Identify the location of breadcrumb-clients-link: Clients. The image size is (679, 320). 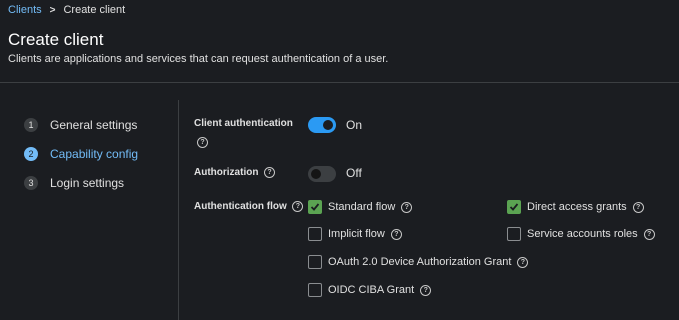
(25, 10).